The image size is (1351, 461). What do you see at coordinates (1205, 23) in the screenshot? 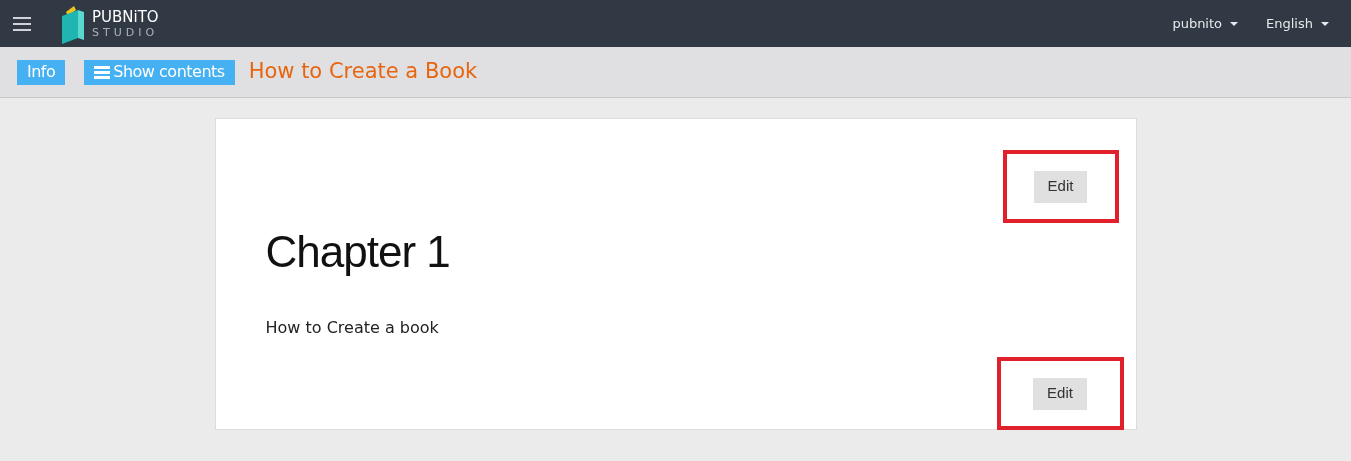
I see `dropdown-menu: pubnito` at bounding box center [1205, 23].